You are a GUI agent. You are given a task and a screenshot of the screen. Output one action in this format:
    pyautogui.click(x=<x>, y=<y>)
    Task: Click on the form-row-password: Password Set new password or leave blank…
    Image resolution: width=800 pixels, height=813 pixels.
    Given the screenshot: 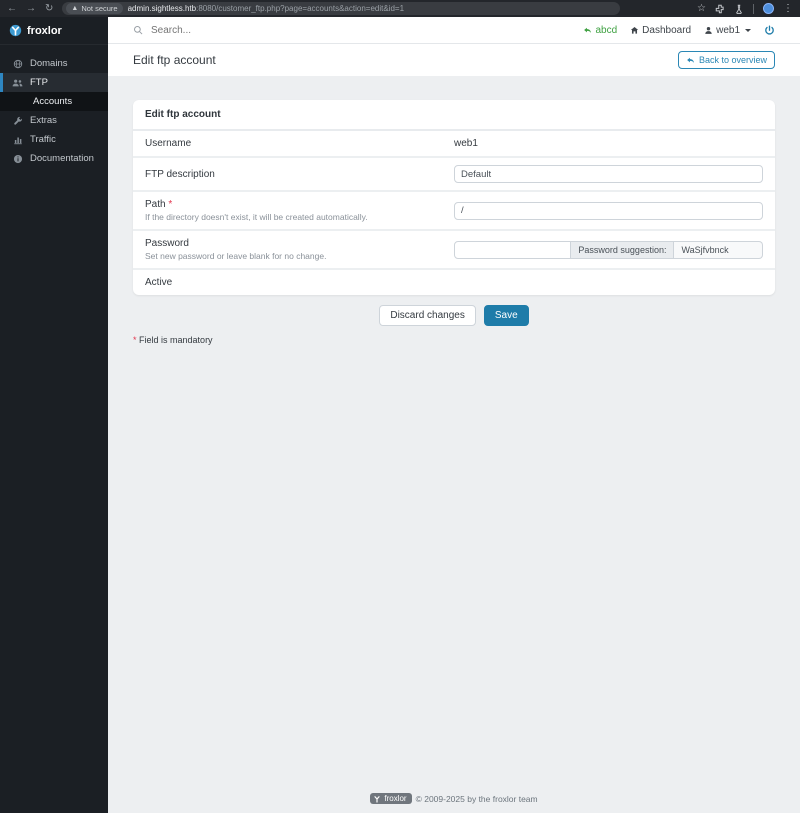 What is the action you would take?
    pyautogui.click(x=454, y=250)
    